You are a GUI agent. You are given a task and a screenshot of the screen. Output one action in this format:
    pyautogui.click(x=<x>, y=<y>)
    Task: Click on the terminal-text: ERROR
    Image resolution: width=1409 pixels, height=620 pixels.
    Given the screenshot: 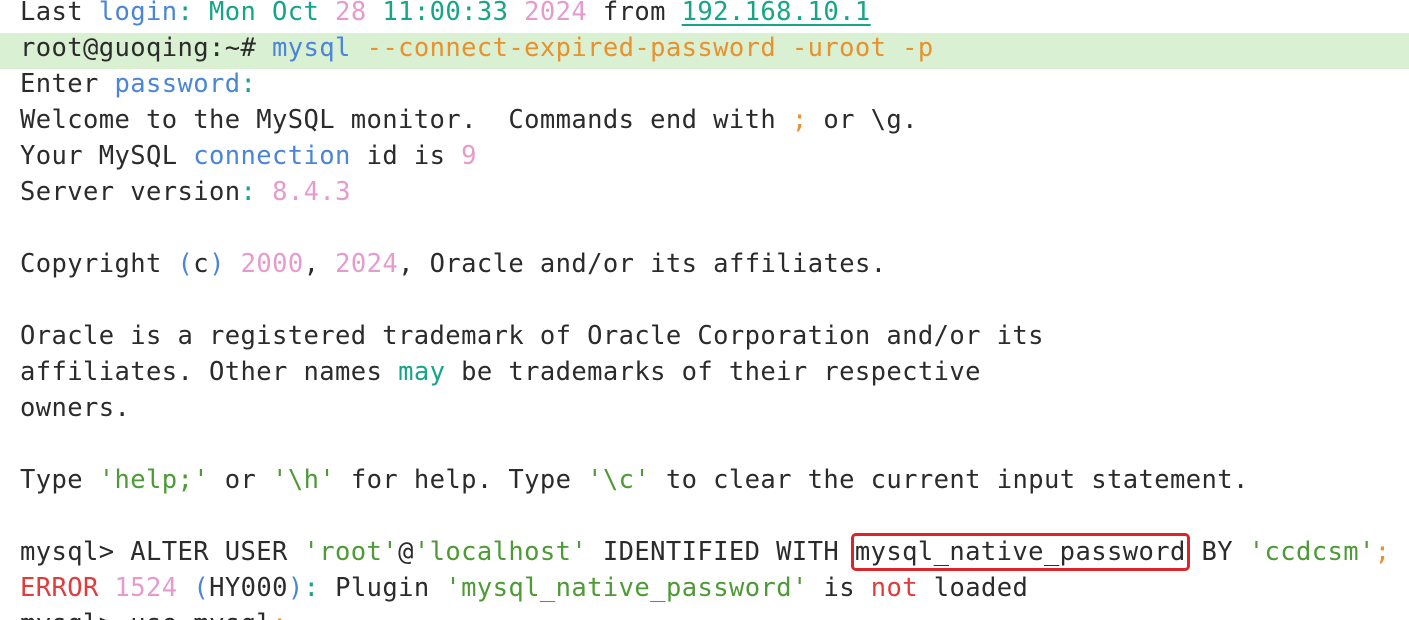 What is the action you would take?
    pyautogui.click(x=59, y=588)
    